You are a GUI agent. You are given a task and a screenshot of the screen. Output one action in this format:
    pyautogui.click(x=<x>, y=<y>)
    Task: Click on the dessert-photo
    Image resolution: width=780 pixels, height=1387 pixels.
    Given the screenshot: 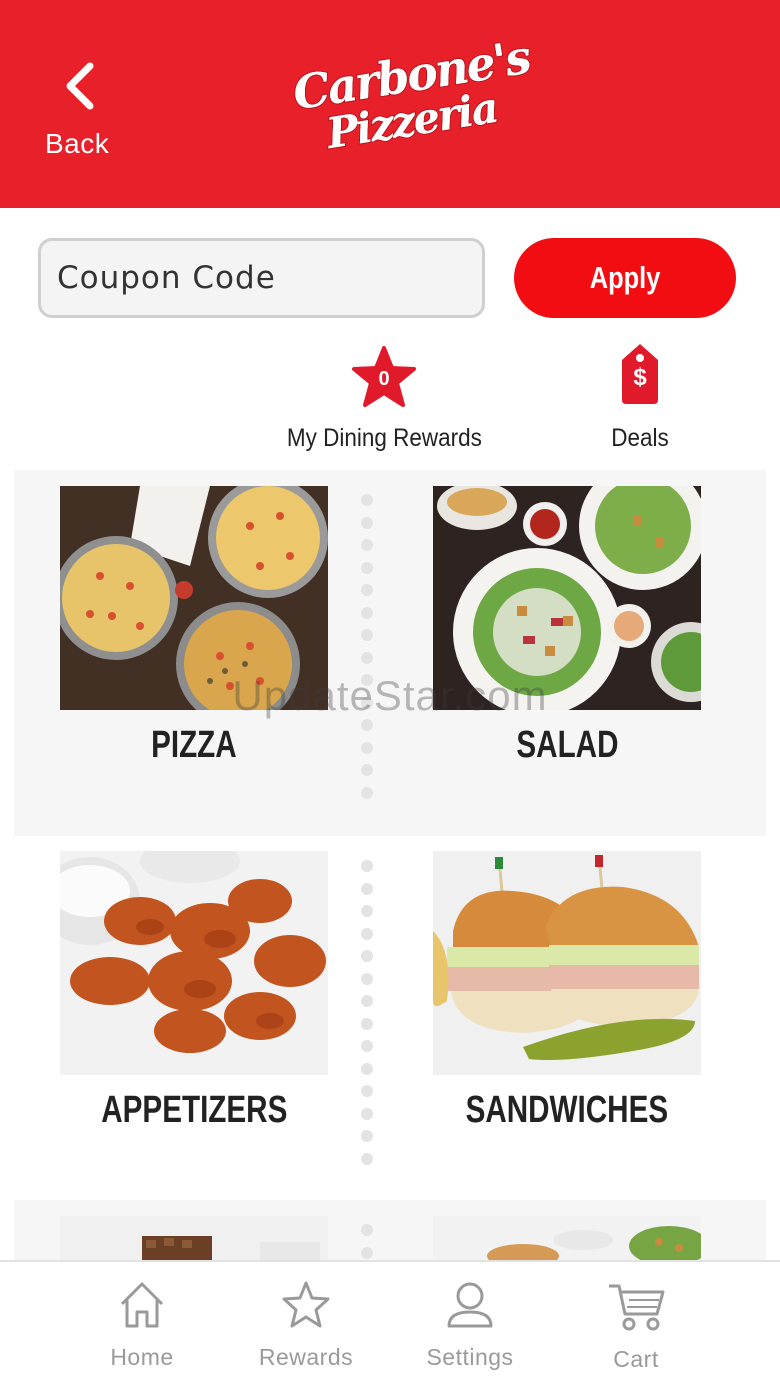 What is the action you would take?
    pyautogui.click(x=194, y=1238)
    